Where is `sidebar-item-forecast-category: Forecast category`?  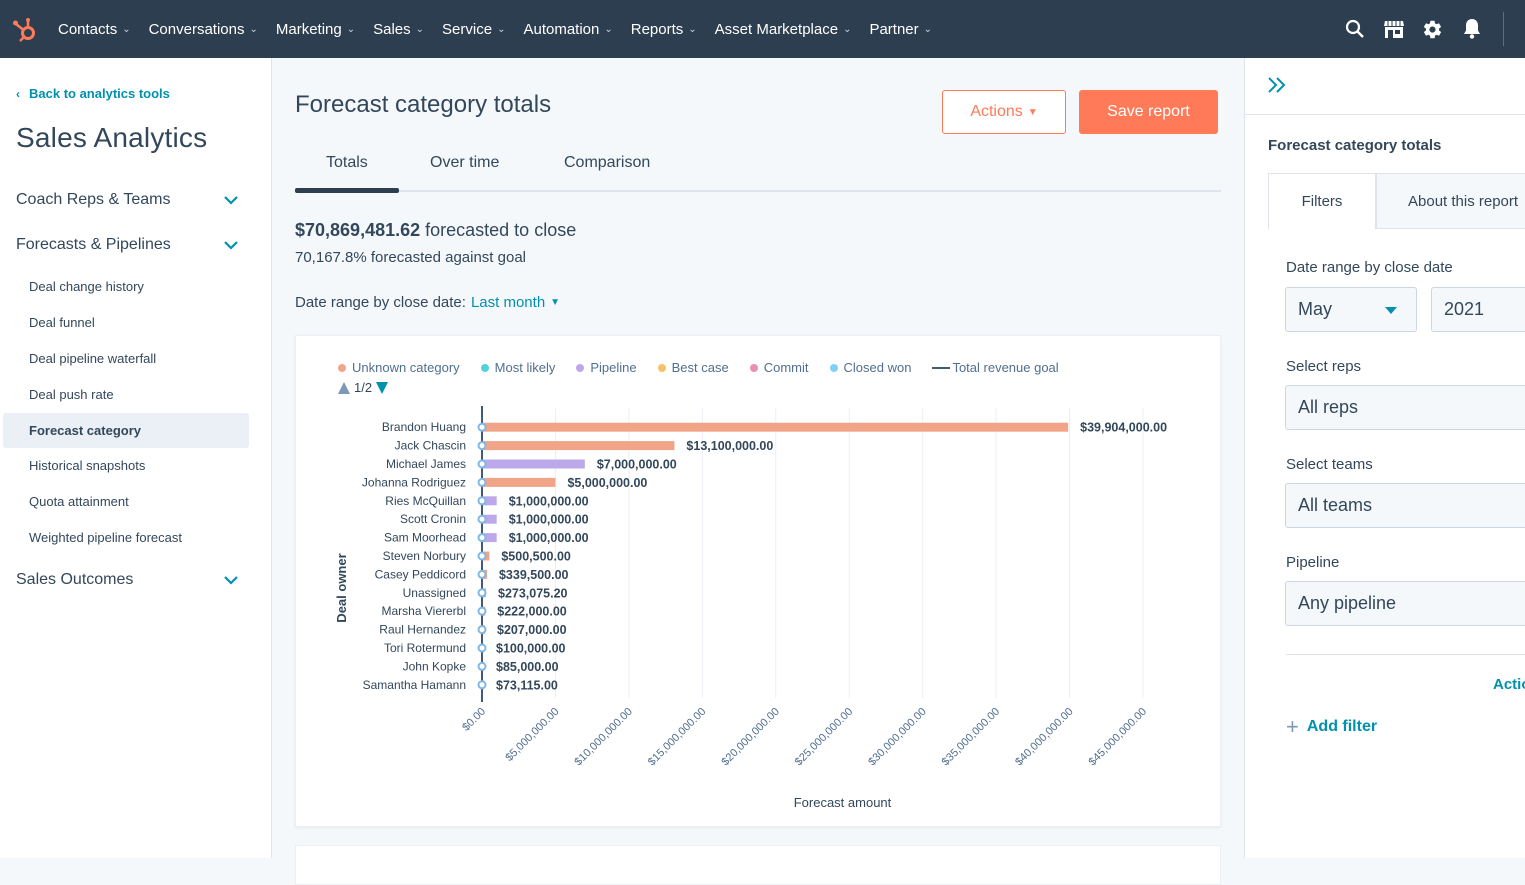 sidebar-item-forecast-category: Forecast category is located at coordinates (126, 430).